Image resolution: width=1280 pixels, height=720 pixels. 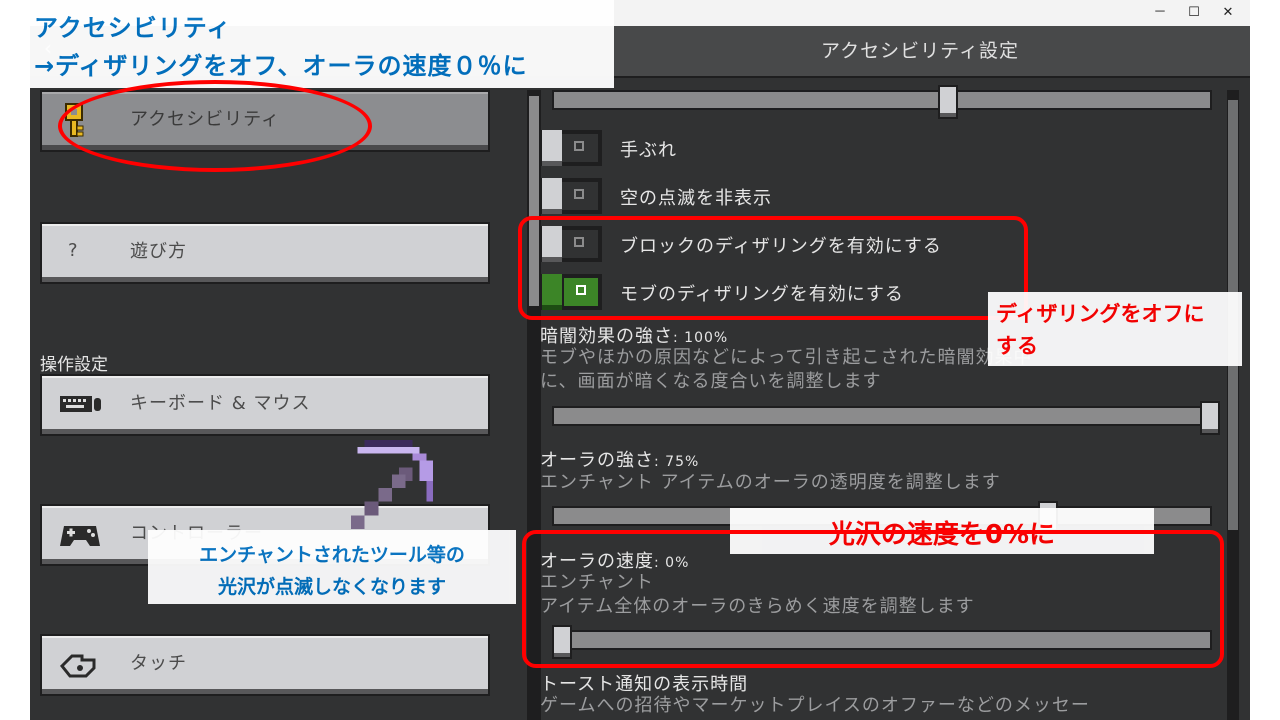 I want to click on sidebar-item-how-to-play: ? 遊び方, so click(x=265, y=253).